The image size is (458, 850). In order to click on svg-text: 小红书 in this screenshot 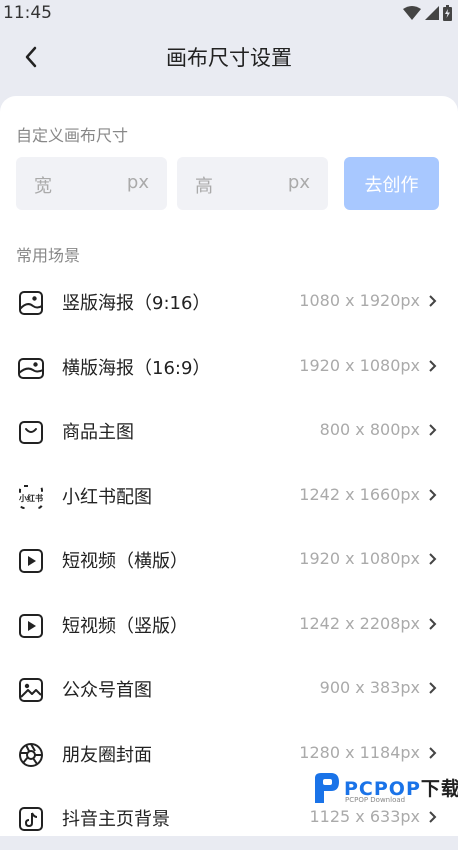, I will do `click(30, 498)`.